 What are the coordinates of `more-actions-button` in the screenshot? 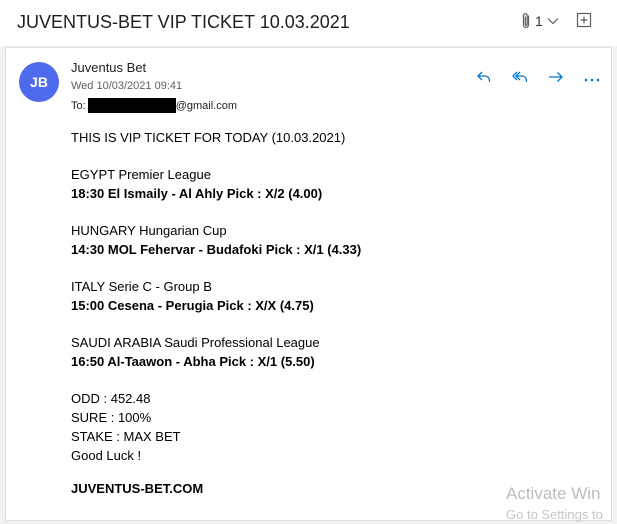 It's located at (592, 79).